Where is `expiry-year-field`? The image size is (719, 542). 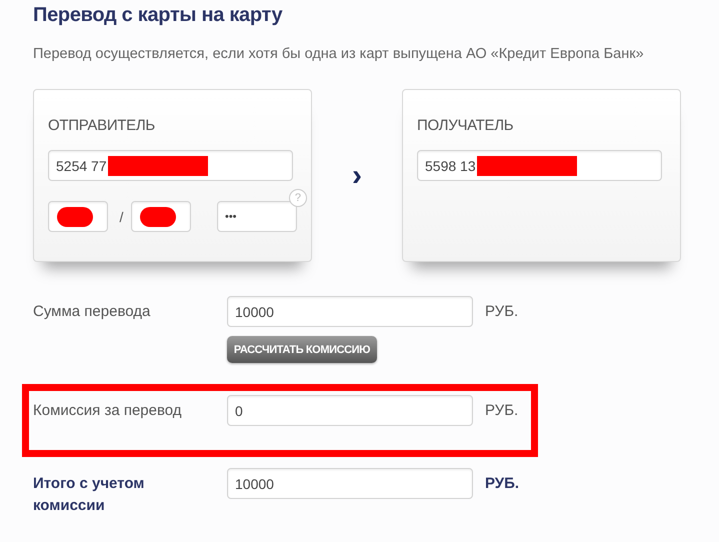
expiry-year-field is located at coordinates (161, 216).